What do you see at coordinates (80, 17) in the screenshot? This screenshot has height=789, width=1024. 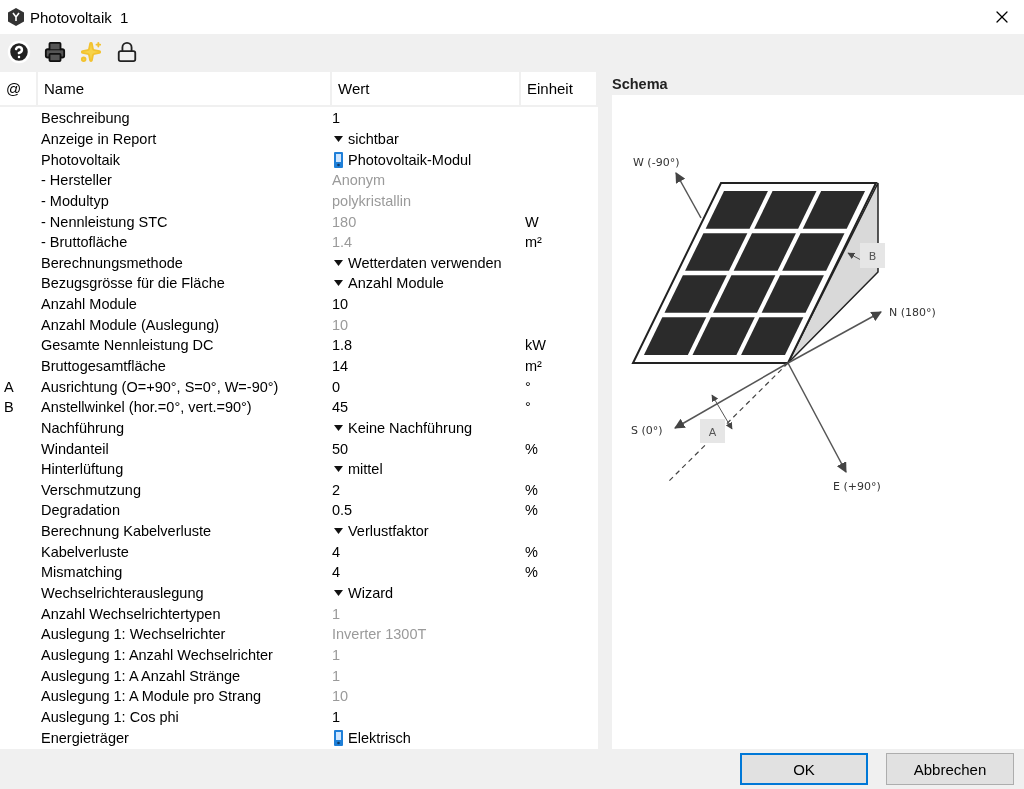 I see `window-title: Photovoltaik 1` at bounding box center [80, 17].